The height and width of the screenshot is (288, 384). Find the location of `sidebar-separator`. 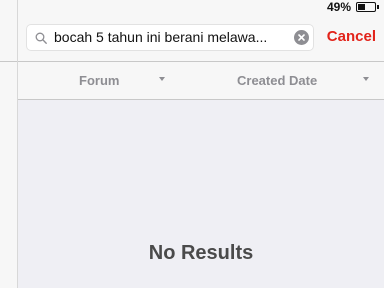

sidebar-separator is located at coordinates (8, 61).